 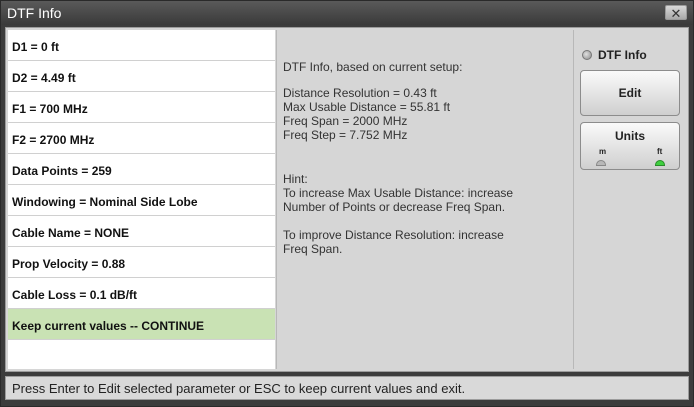 I want to click on hint-title: Hint:, so click(x=295, y=179).